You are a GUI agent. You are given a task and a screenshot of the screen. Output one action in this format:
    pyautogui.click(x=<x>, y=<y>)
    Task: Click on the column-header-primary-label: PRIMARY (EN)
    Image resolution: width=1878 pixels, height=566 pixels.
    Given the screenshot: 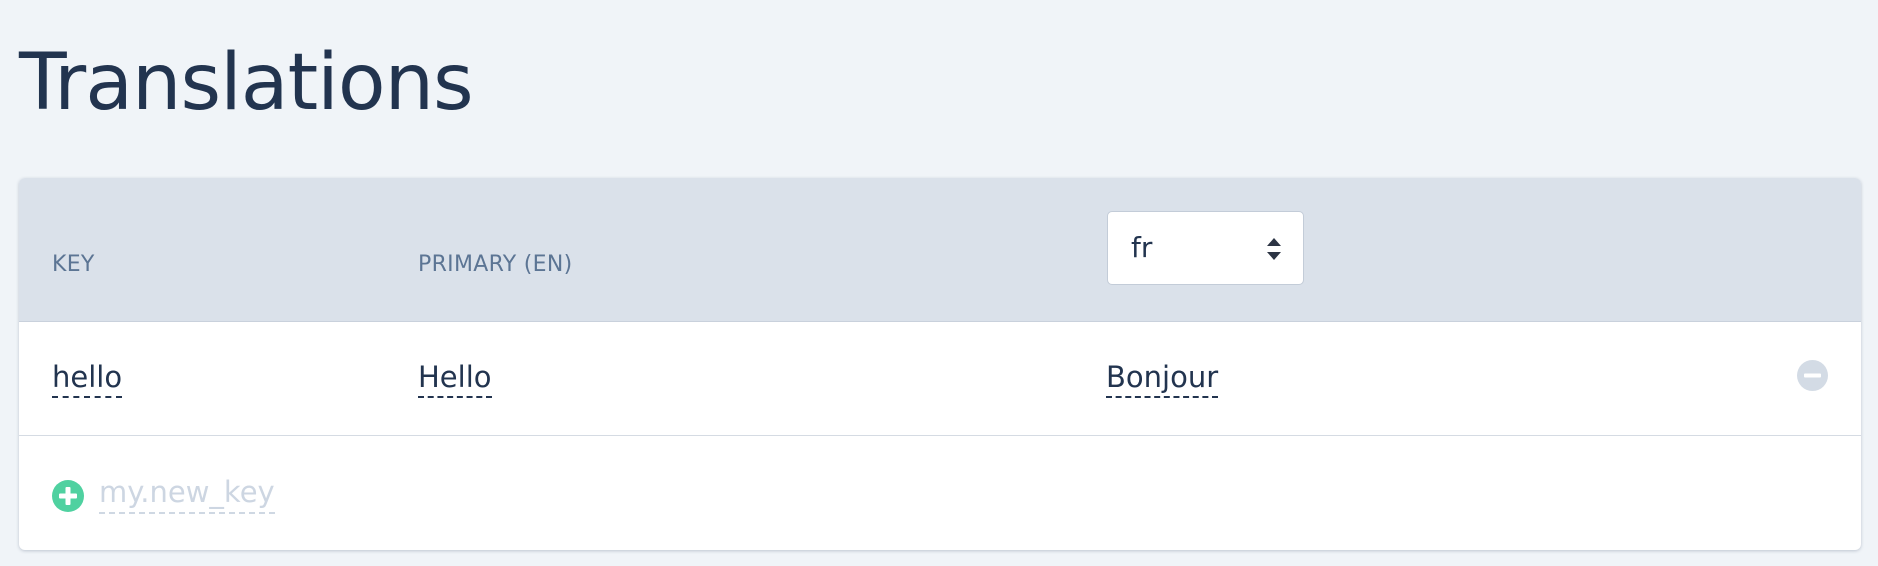 What is the action you would take?
    pyautogui.click(x=495, y=264)
    